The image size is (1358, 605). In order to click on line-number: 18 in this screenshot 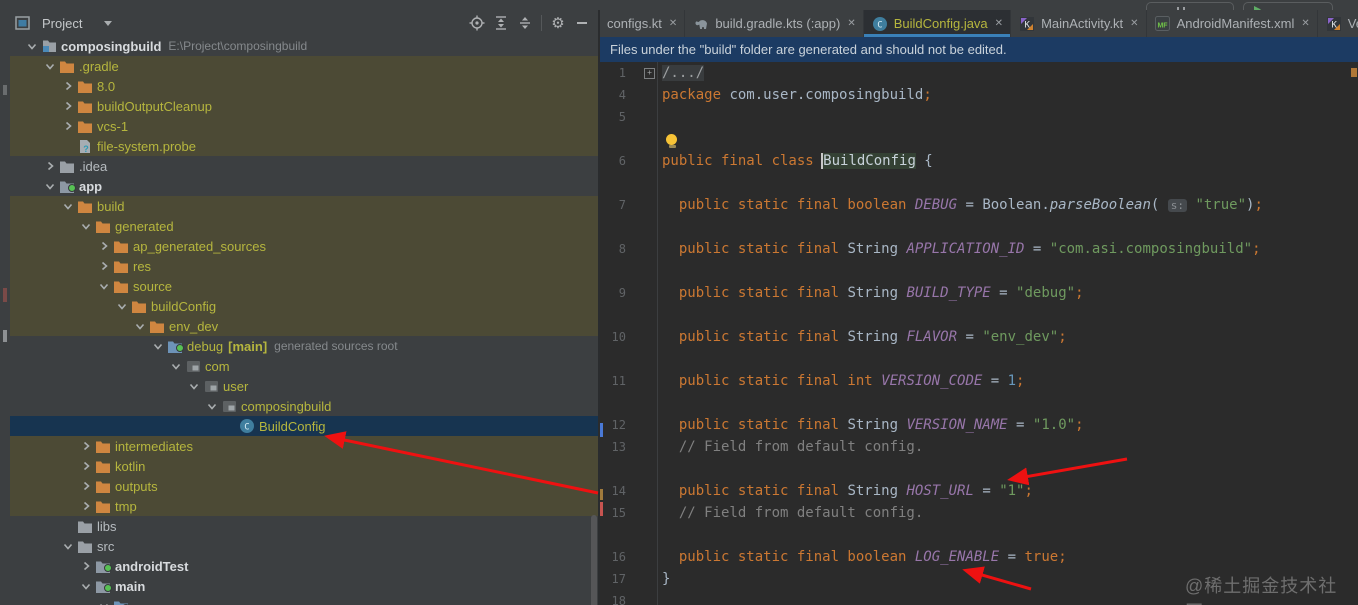, I will do `click(613, 599)`.